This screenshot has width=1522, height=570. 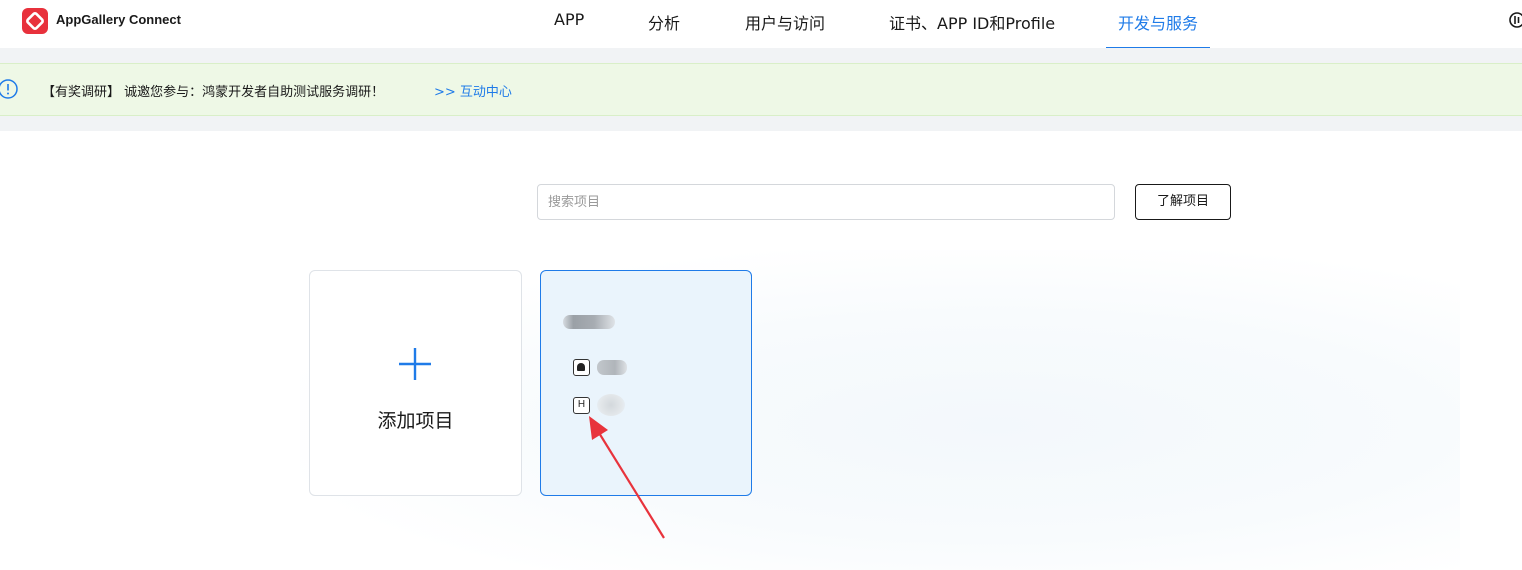 I want to click on power-icon, so click(x=1515, y=20).